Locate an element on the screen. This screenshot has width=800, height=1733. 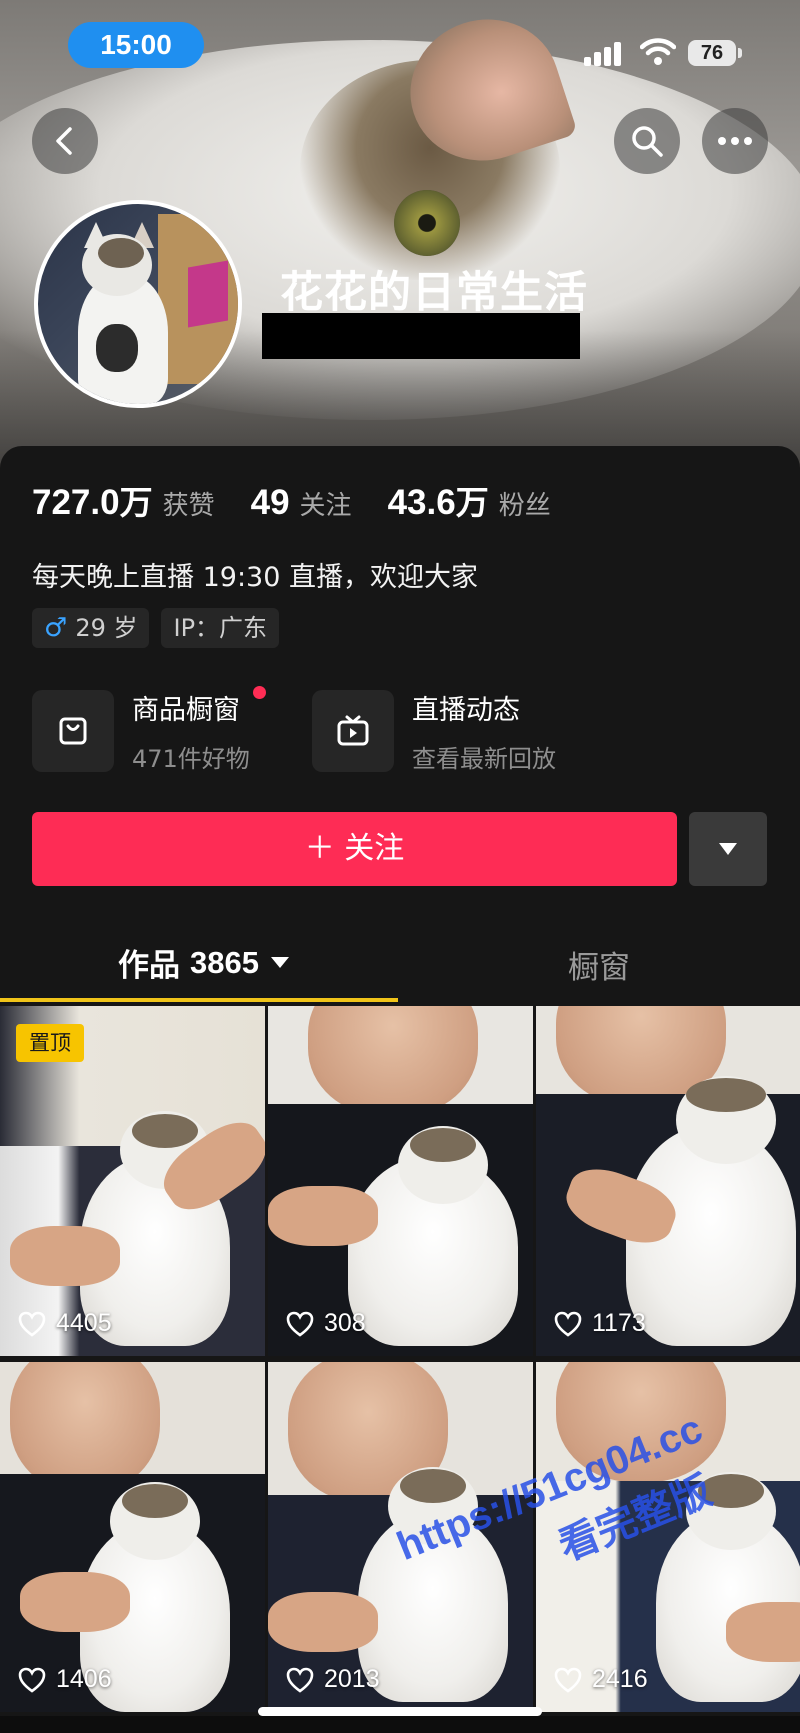
video-likes: 2013 is located at coordinates (333, 1679).